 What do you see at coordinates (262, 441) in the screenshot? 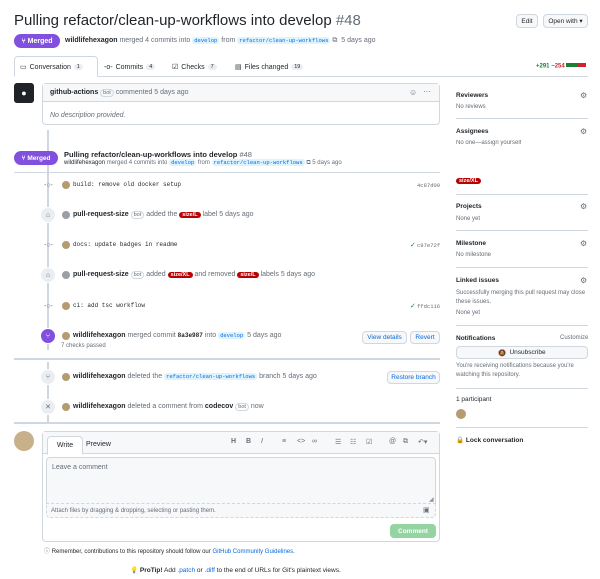
I see `italic-icon: I` at bounding box center [262, 441].